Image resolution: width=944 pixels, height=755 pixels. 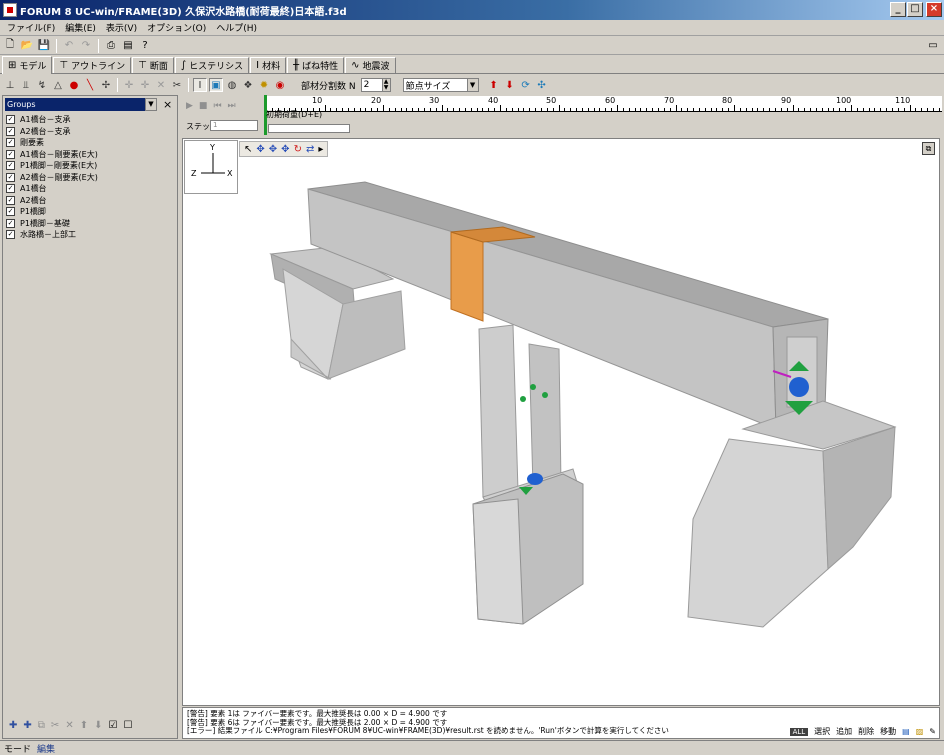 I want to click on load-icon: ↯, so click(x=42, y=85).